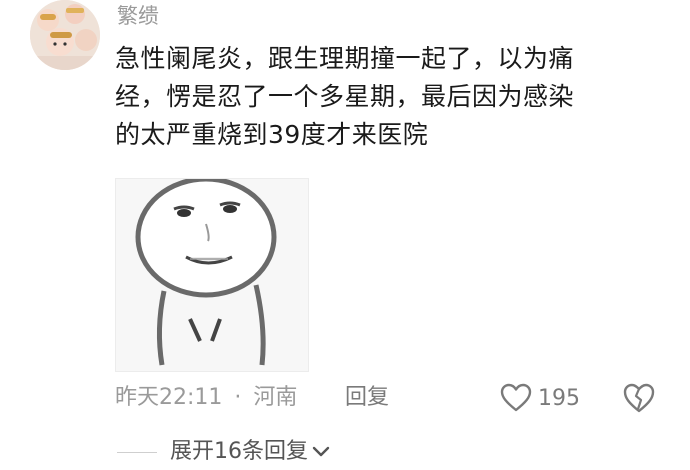 This screenshot has height=470, width=690. Describe the element at coordinates (272, 134) in the screenshot. I see `comment-text-line: 的太严重烧到39度才来医院` at that location.